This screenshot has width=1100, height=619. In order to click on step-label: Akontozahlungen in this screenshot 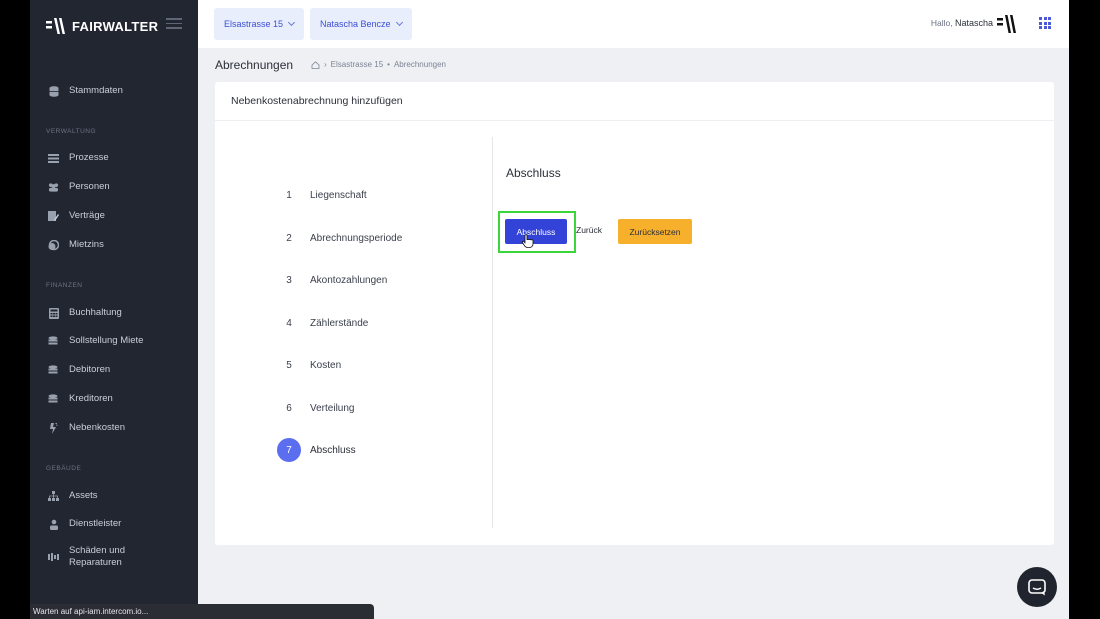, I will do `click(349, 280)`.